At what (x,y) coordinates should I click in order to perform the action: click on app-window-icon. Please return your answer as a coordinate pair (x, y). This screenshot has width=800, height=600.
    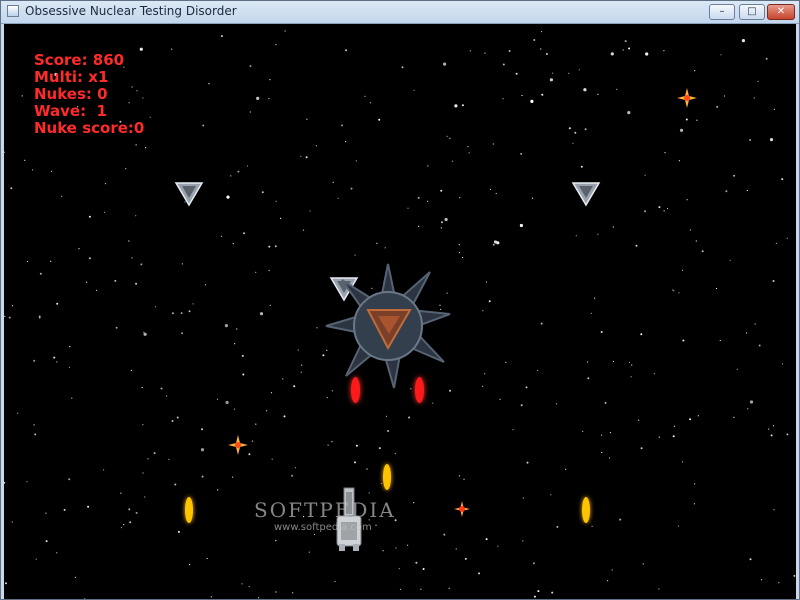
    Looking at the image, I should click on (13, 11).